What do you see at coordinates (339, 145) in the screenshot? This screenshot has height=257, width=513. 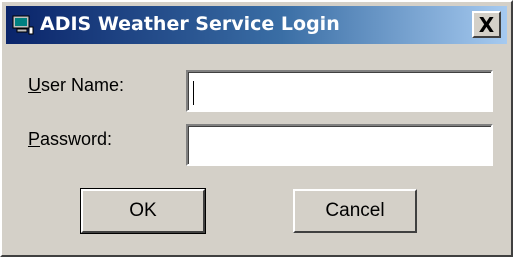 I see `password-field` at bounding box center [339, 145].